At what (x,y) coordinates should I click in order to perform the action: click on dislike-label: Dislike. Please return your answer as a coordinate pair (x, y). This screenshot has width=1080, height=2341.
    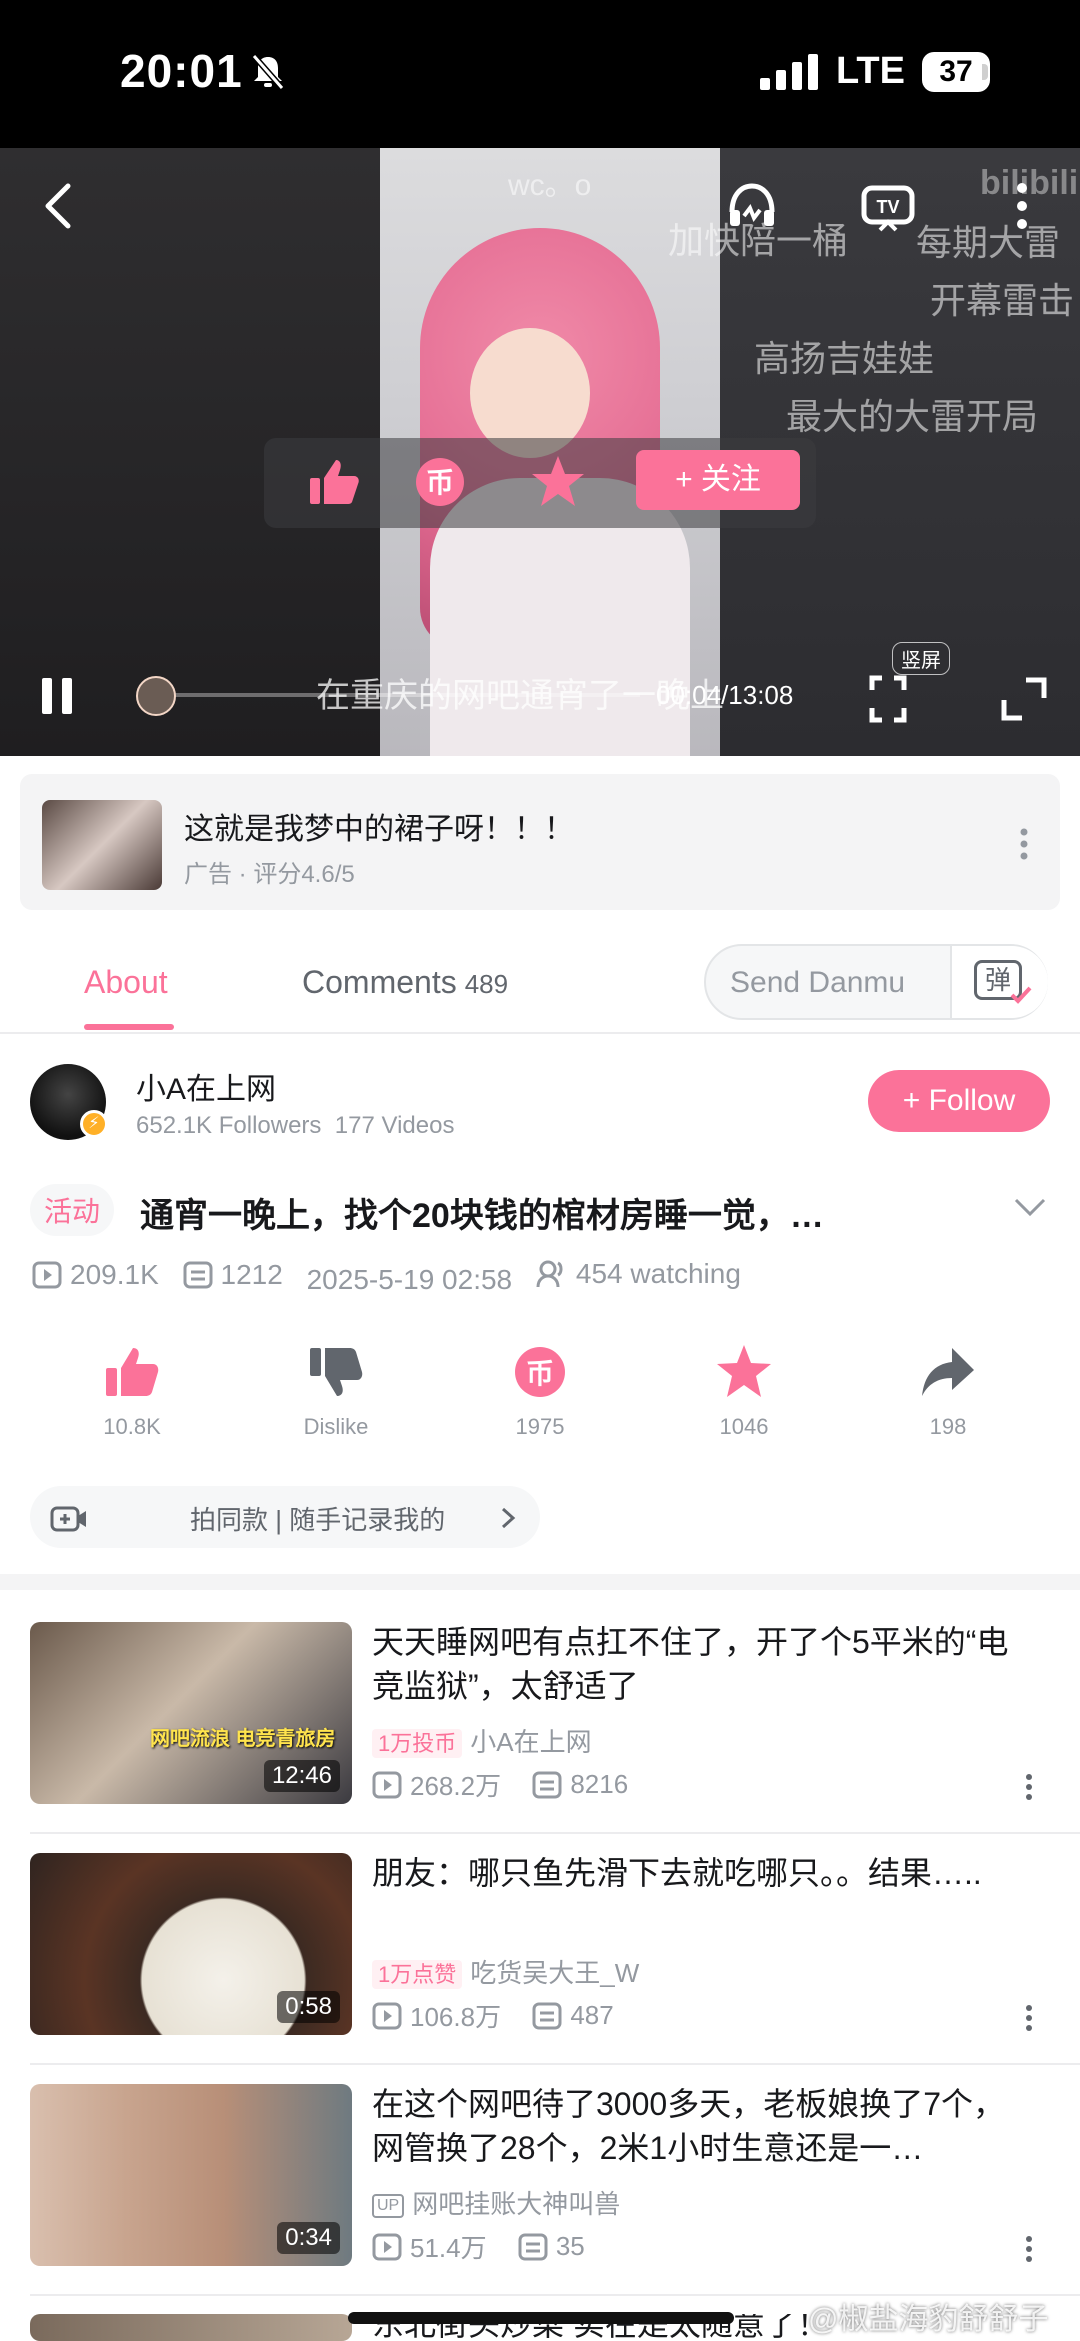
    Looking at the image, I should click on (336, 1426).